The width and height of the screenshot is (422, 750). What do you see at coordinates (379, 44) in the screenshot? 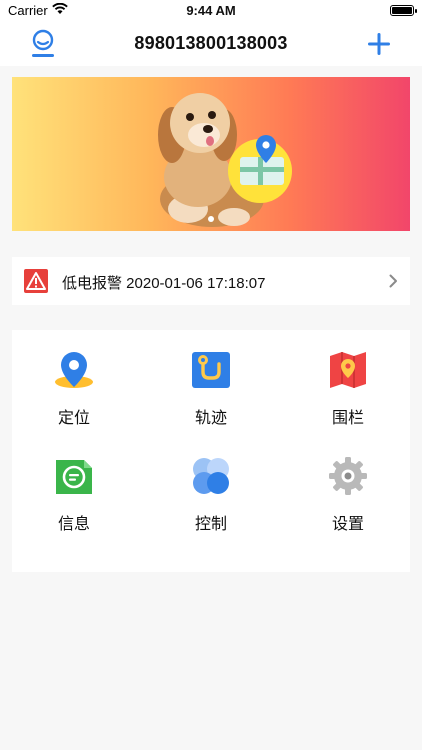
I see `plus-icon` at bounding box center [379, 44].